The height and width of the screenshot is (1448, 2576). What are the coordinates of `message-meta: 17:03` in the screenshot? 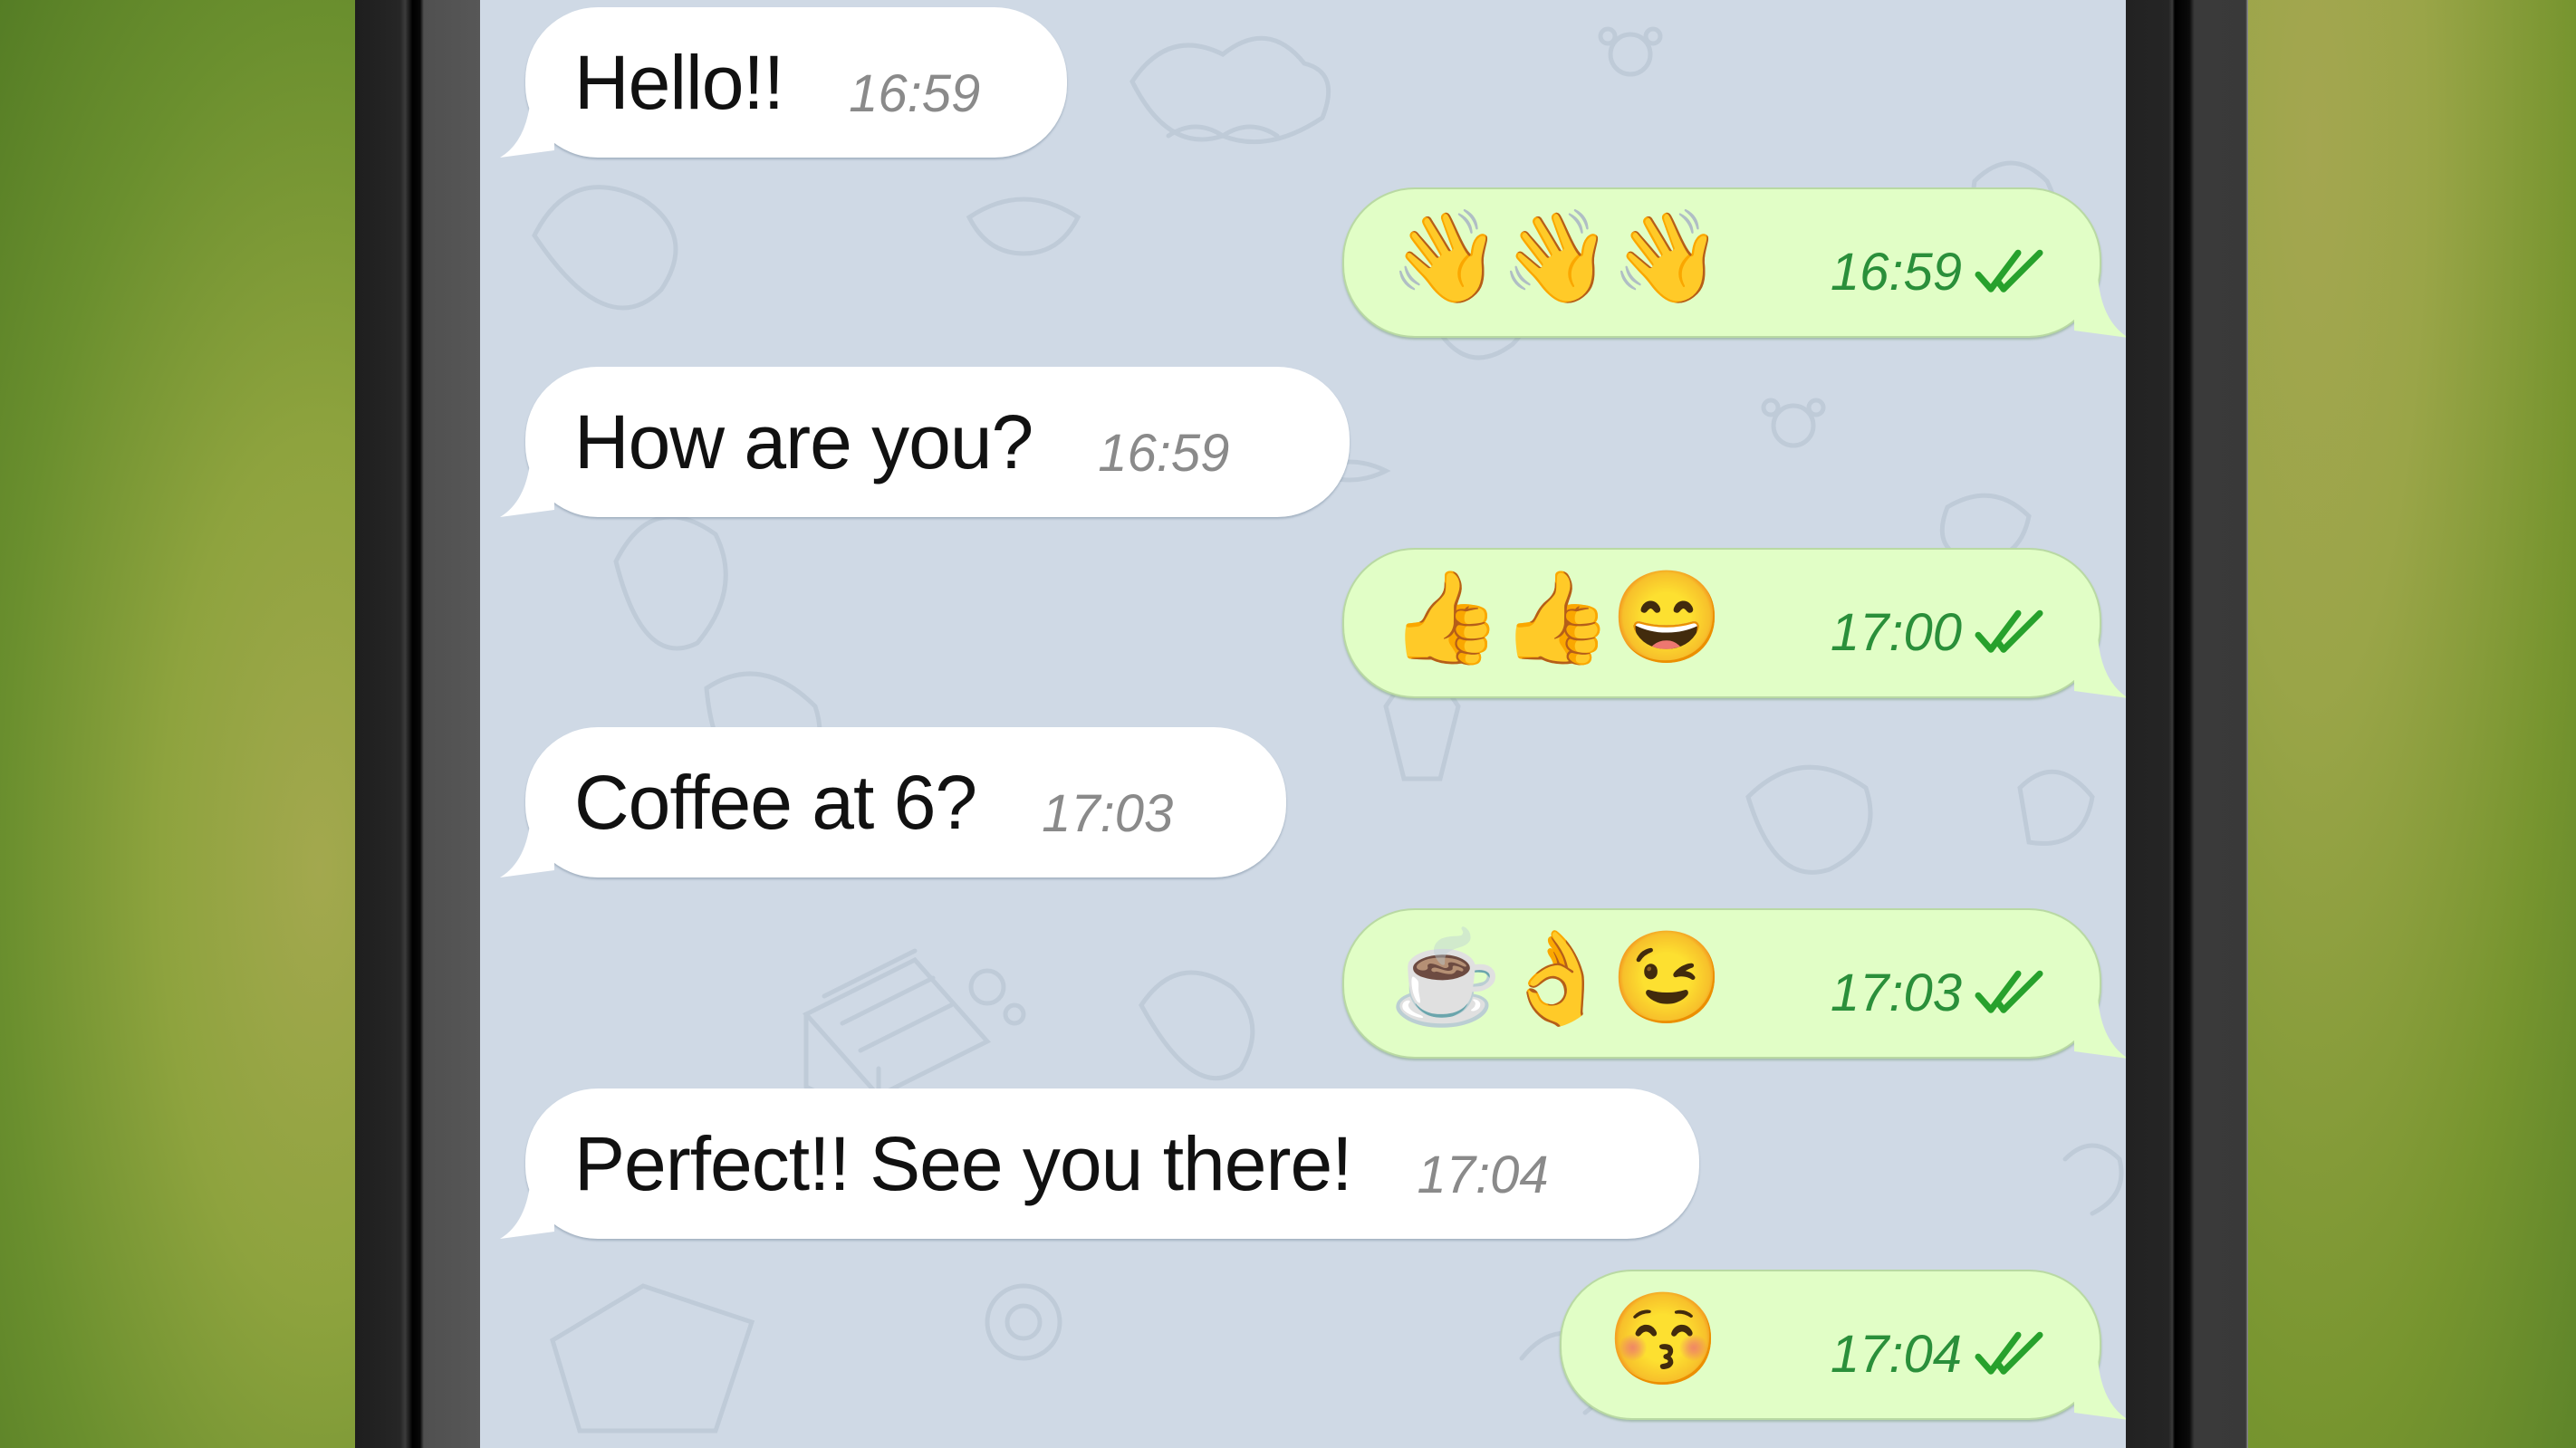 It's located at (1940, 993).